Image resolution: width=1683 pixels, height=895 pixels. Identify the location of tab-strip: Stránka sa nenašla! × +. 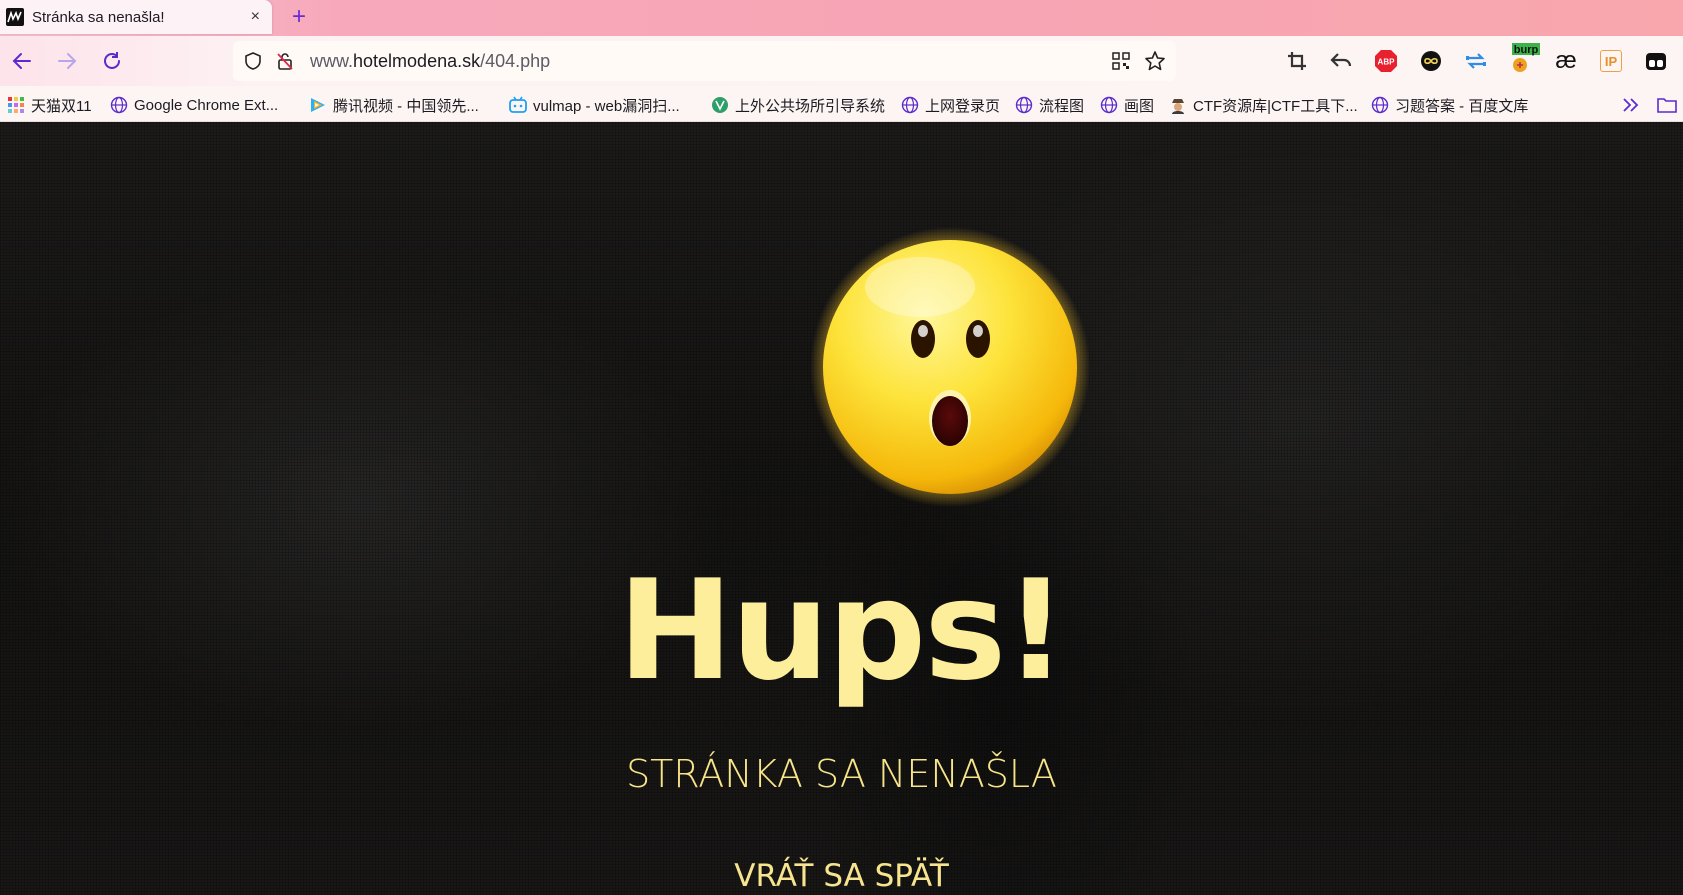
(841, 18).